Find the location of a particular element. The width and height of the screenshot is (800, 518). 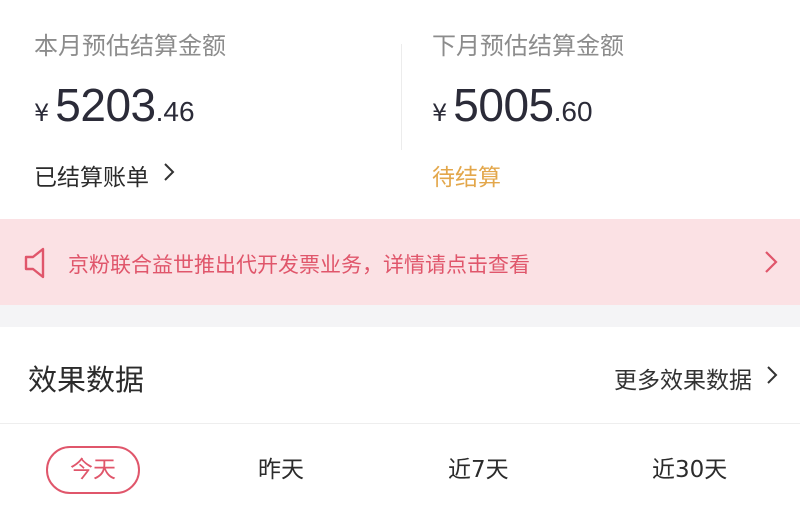

this-month-amount: ¥5203.46 is located at coordinates (114, 105).